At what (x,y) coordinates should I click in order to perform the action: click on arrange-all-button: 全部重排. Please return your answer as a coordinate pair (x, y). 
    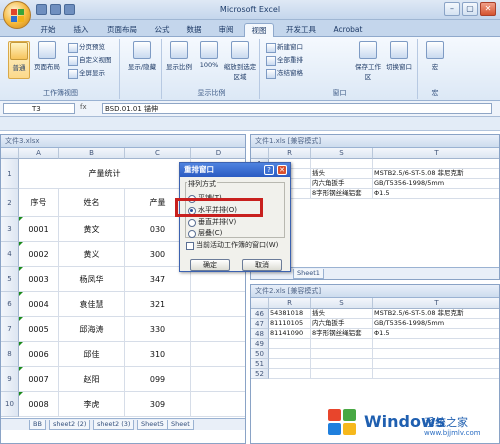
    Looking at the image, I should click on (284, 60).